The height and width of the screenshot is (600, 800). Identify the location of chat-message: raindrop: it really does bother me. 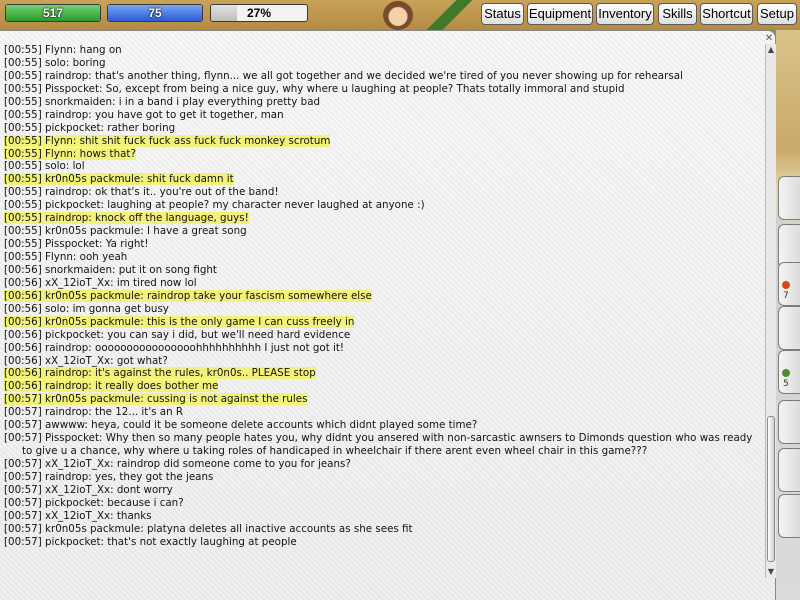
(132, 386).